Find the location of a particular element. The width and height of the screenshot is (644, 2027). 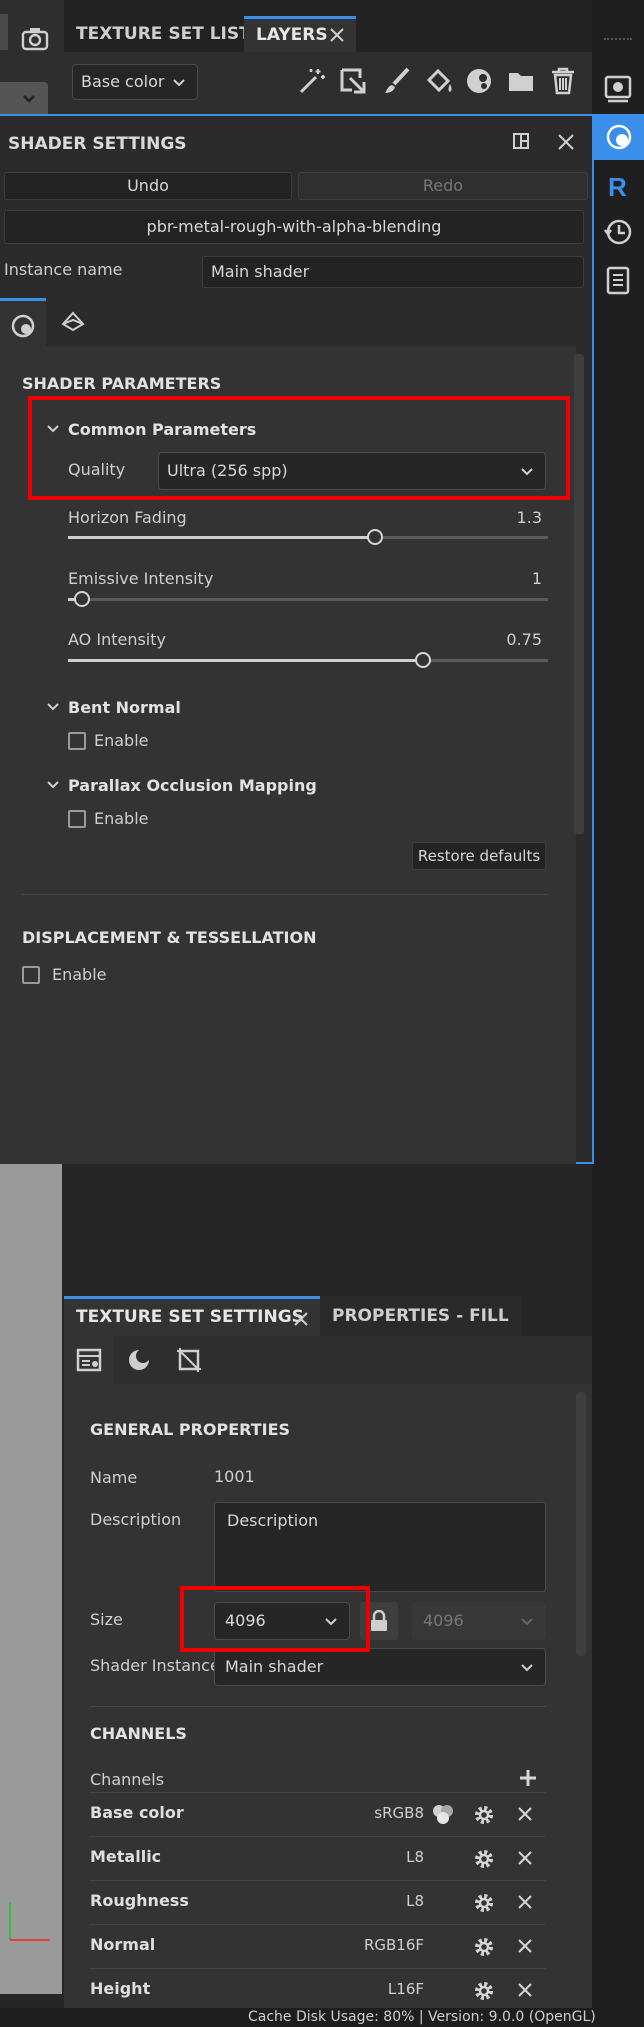

channel-row: Height L16F is located at coordinates (314, 1990).